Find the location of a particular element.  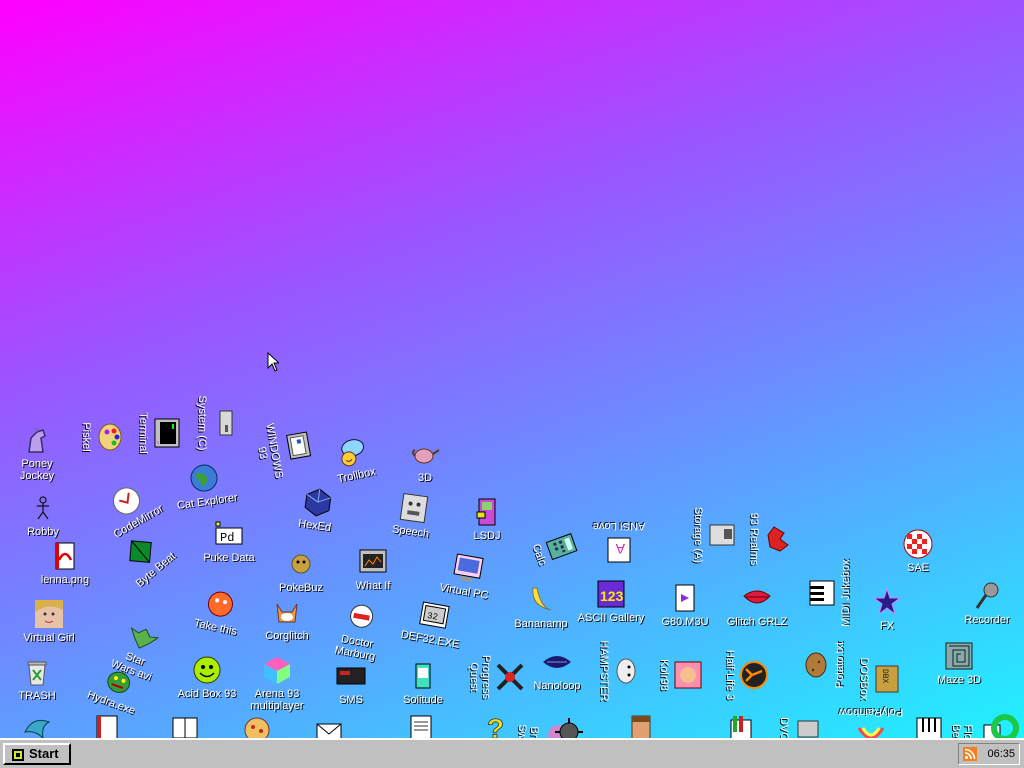

desktop-icon-virtual-pc: Virtual PC is located at coordinates (467, 574).